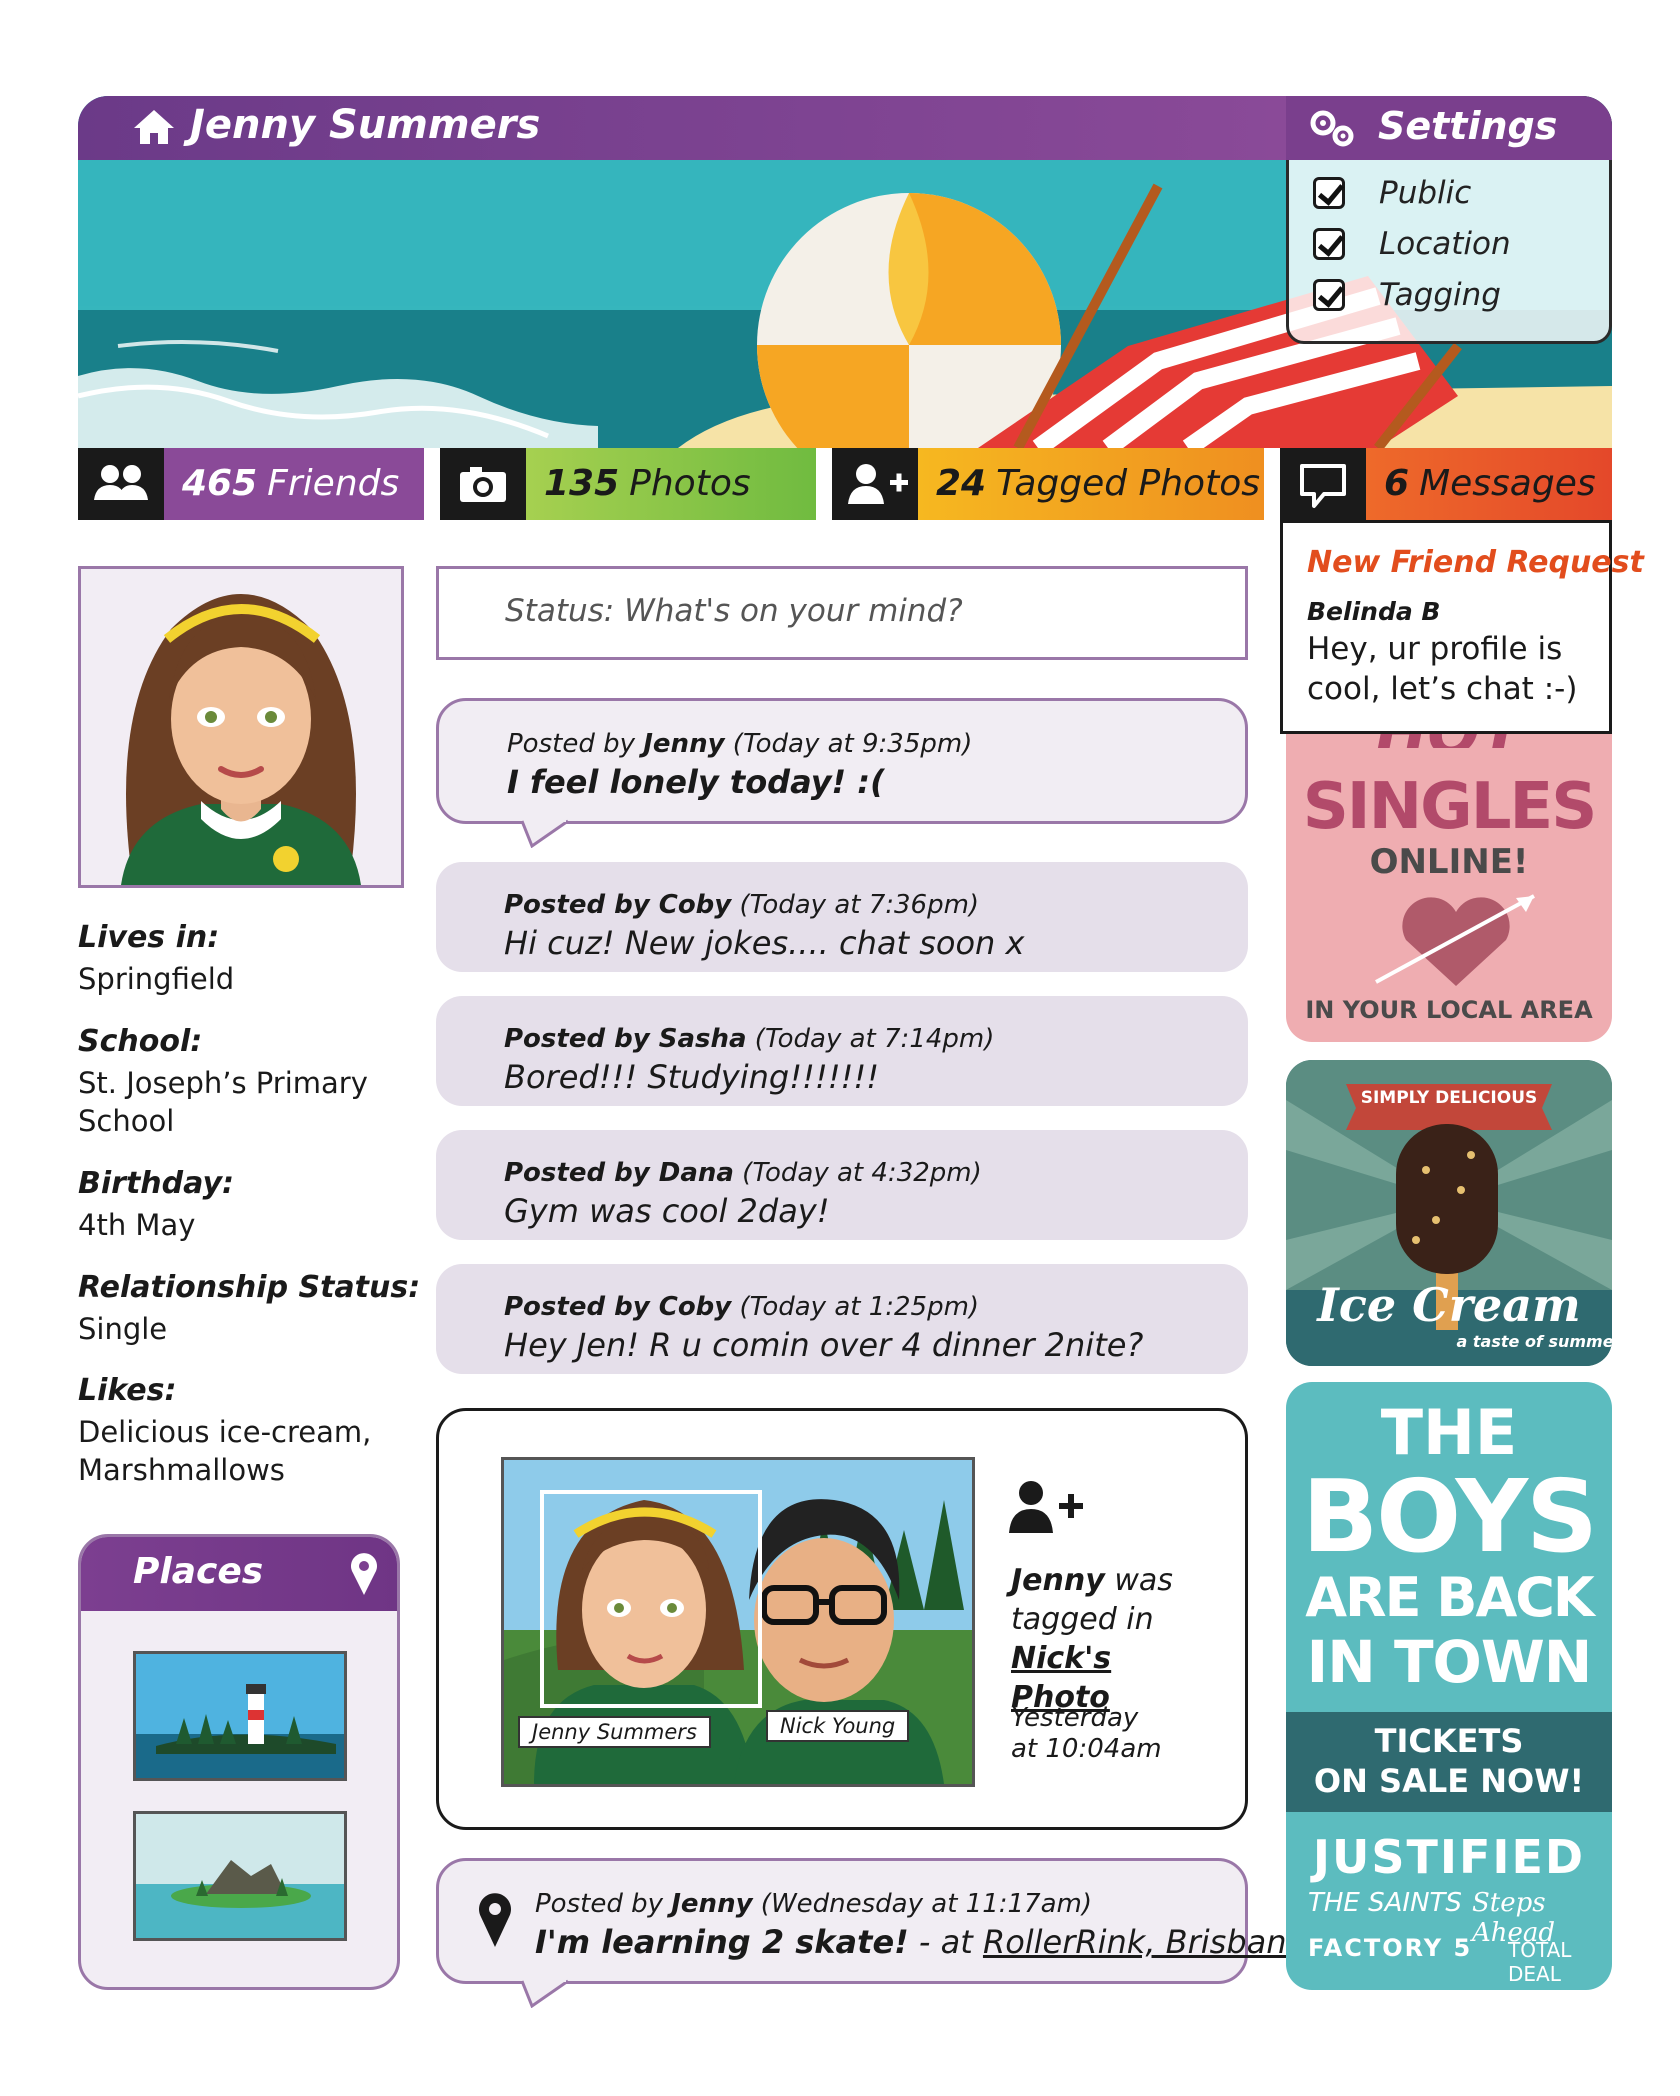  What do you see at coordinates (123, 1329) in the screenshot?
I see `relationship-value: Single` at bounding box center [123, 1329].